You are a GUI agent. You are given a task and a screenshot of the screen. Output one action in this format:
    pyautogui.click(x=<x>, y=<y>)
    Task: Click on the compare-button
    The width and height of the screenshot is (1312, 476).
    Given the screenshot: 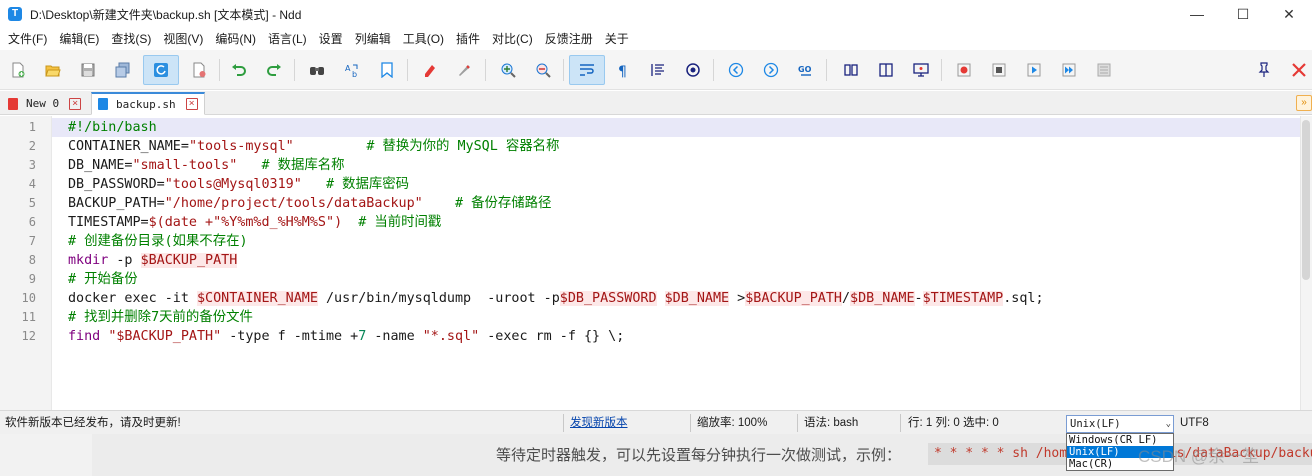 What is the action you would take?
    pyautogui.click(x=851, y=70)
    